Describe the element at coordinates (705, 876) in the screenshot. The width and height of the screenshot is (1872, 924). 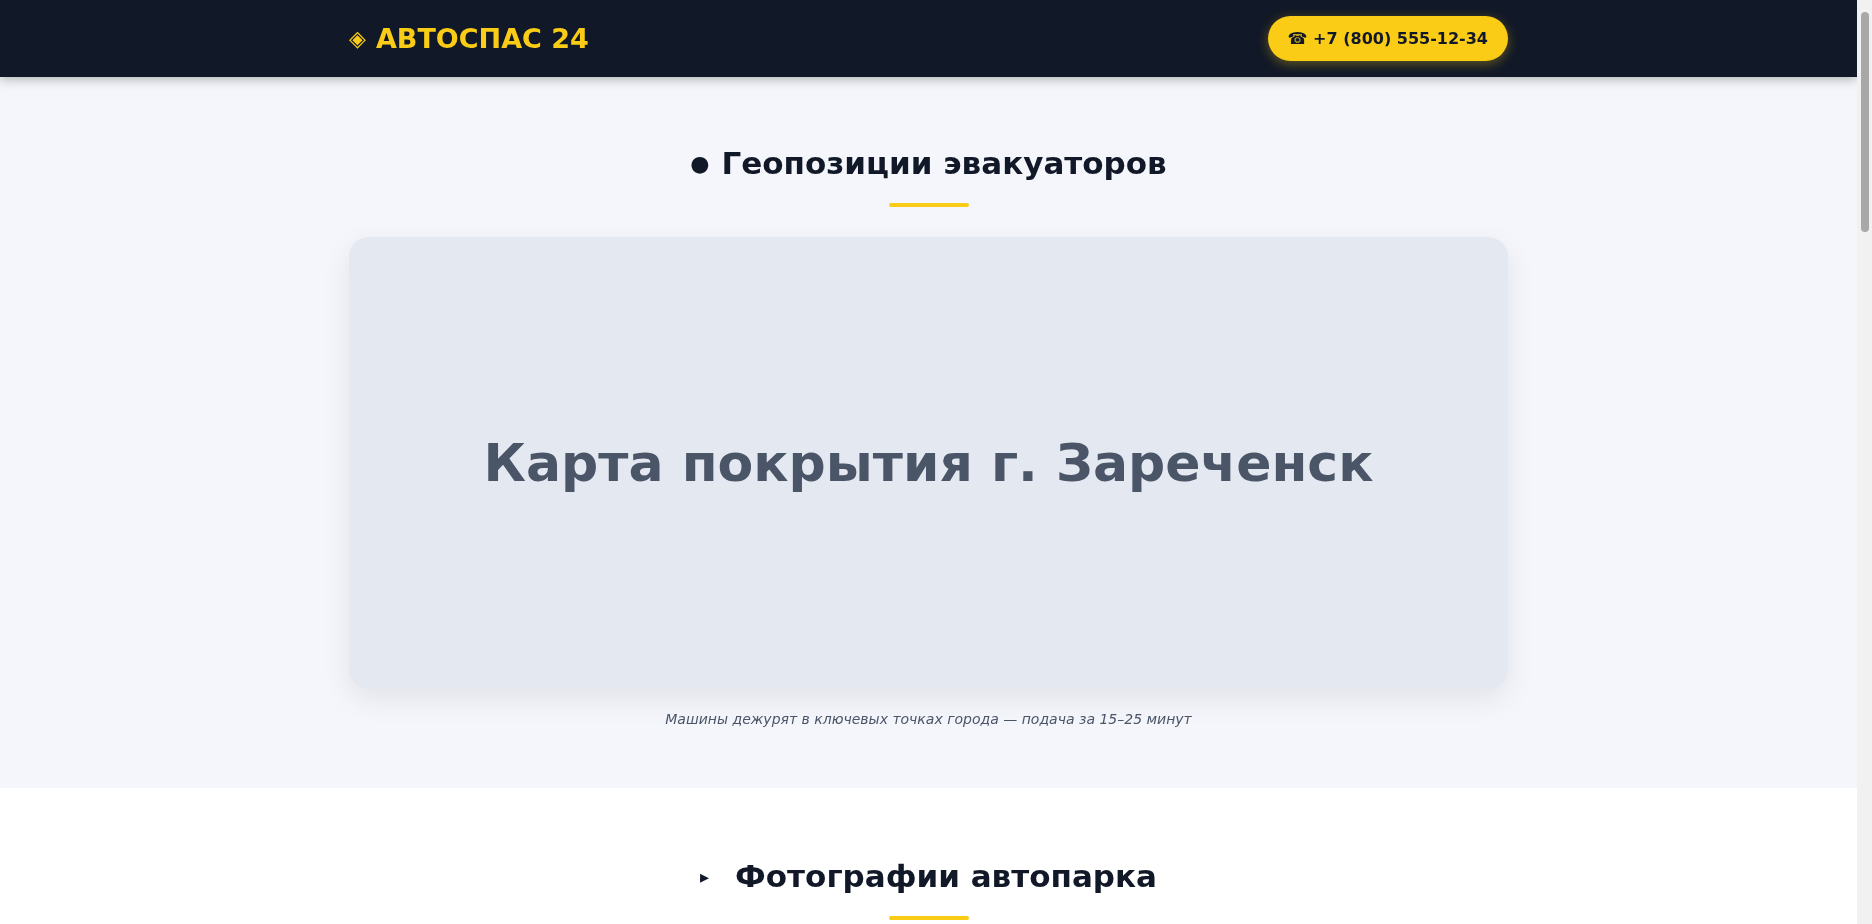
I see `triangle-icon: ▸` at that location.